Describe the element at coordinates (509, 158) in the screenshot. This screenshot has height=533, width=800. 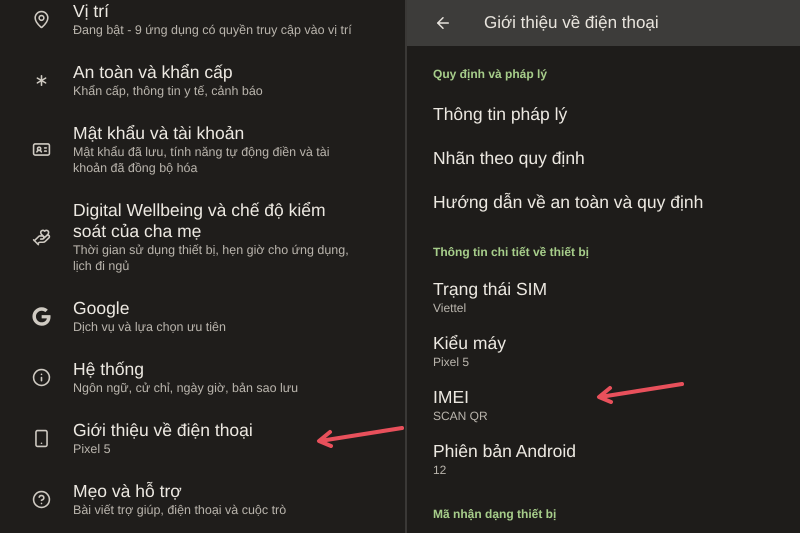
I see `item-title: Nhãn theo quy định` at that location.